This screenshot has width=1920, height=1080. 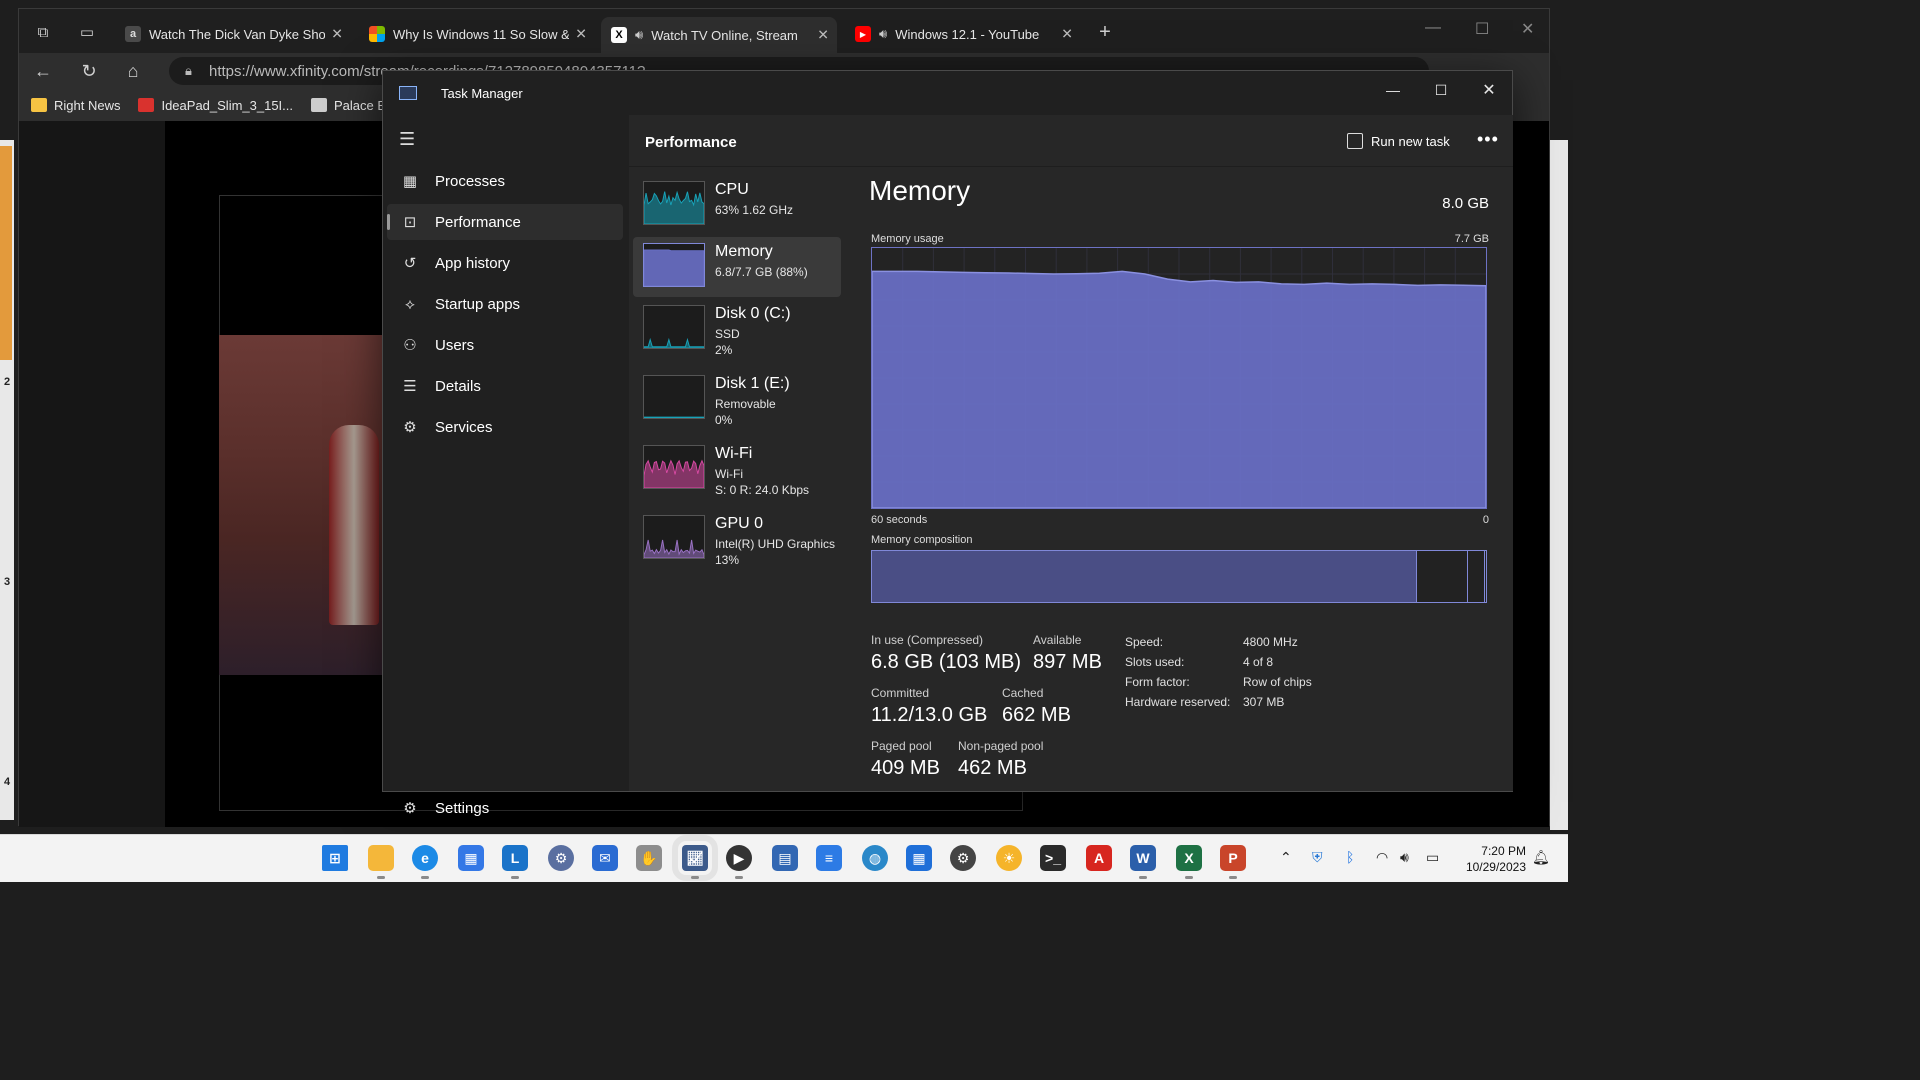 What do you see at coordinates (1317, 857) in the screenshot?
I see `defender-icon: ⛨` at bounding box center [1317, 857].